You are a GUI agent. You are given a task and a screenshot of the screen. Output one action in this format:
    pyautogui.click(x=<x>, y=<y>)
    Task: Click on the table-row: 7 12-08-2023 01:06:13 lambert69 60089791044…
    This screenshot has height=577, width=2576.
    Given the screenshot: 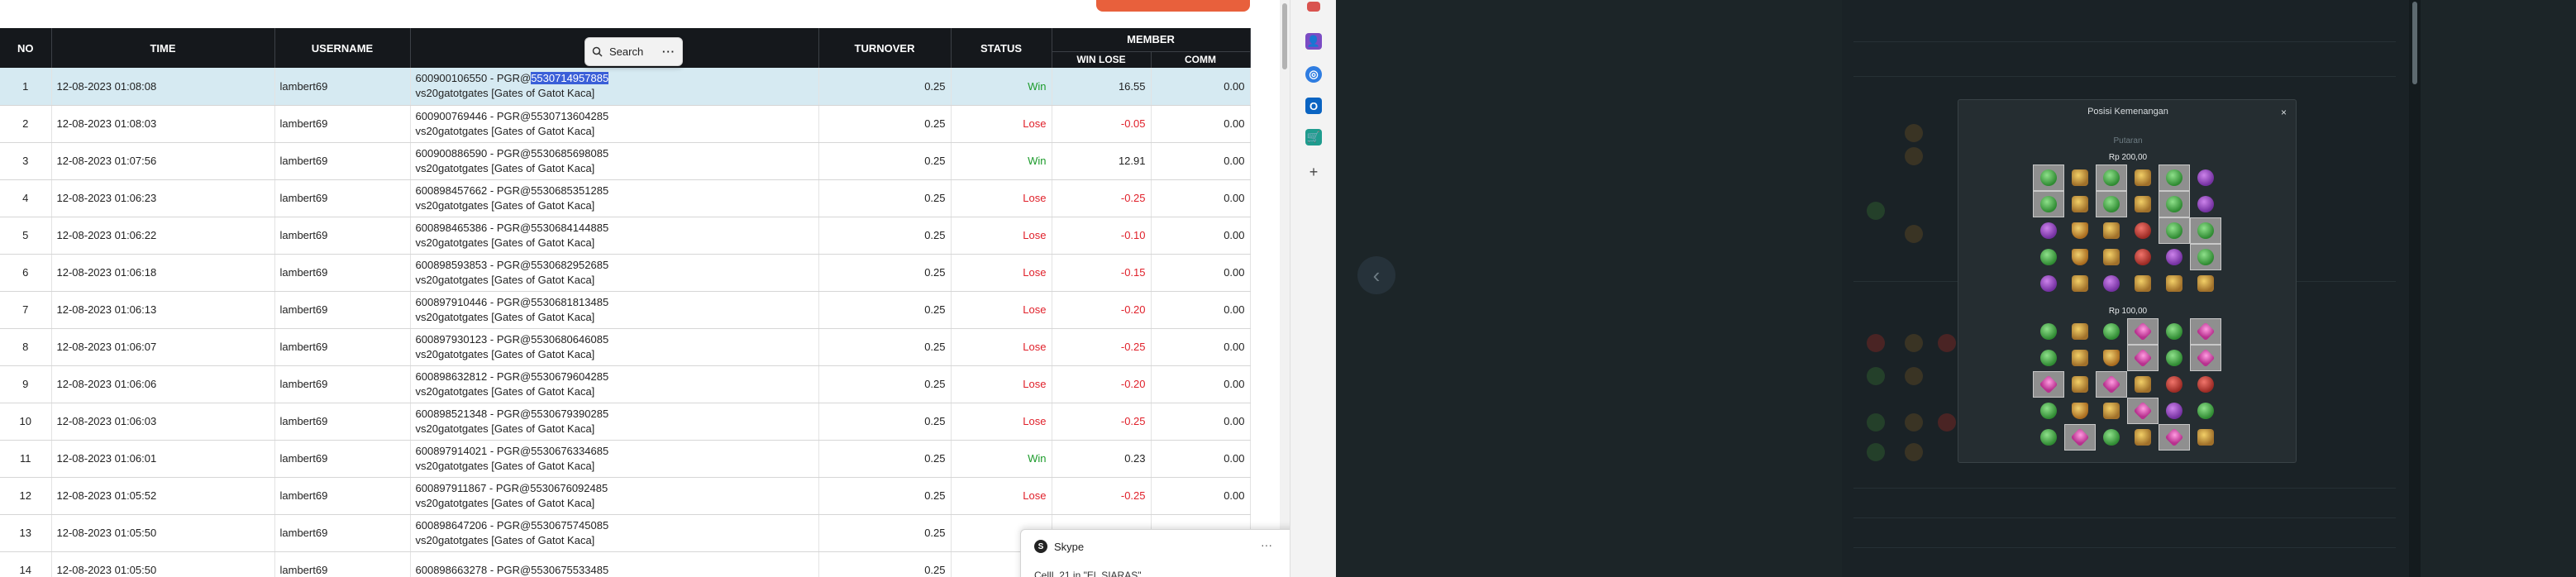 What is the action you would take?
    pyautogui.click(x=625, y=310)
    